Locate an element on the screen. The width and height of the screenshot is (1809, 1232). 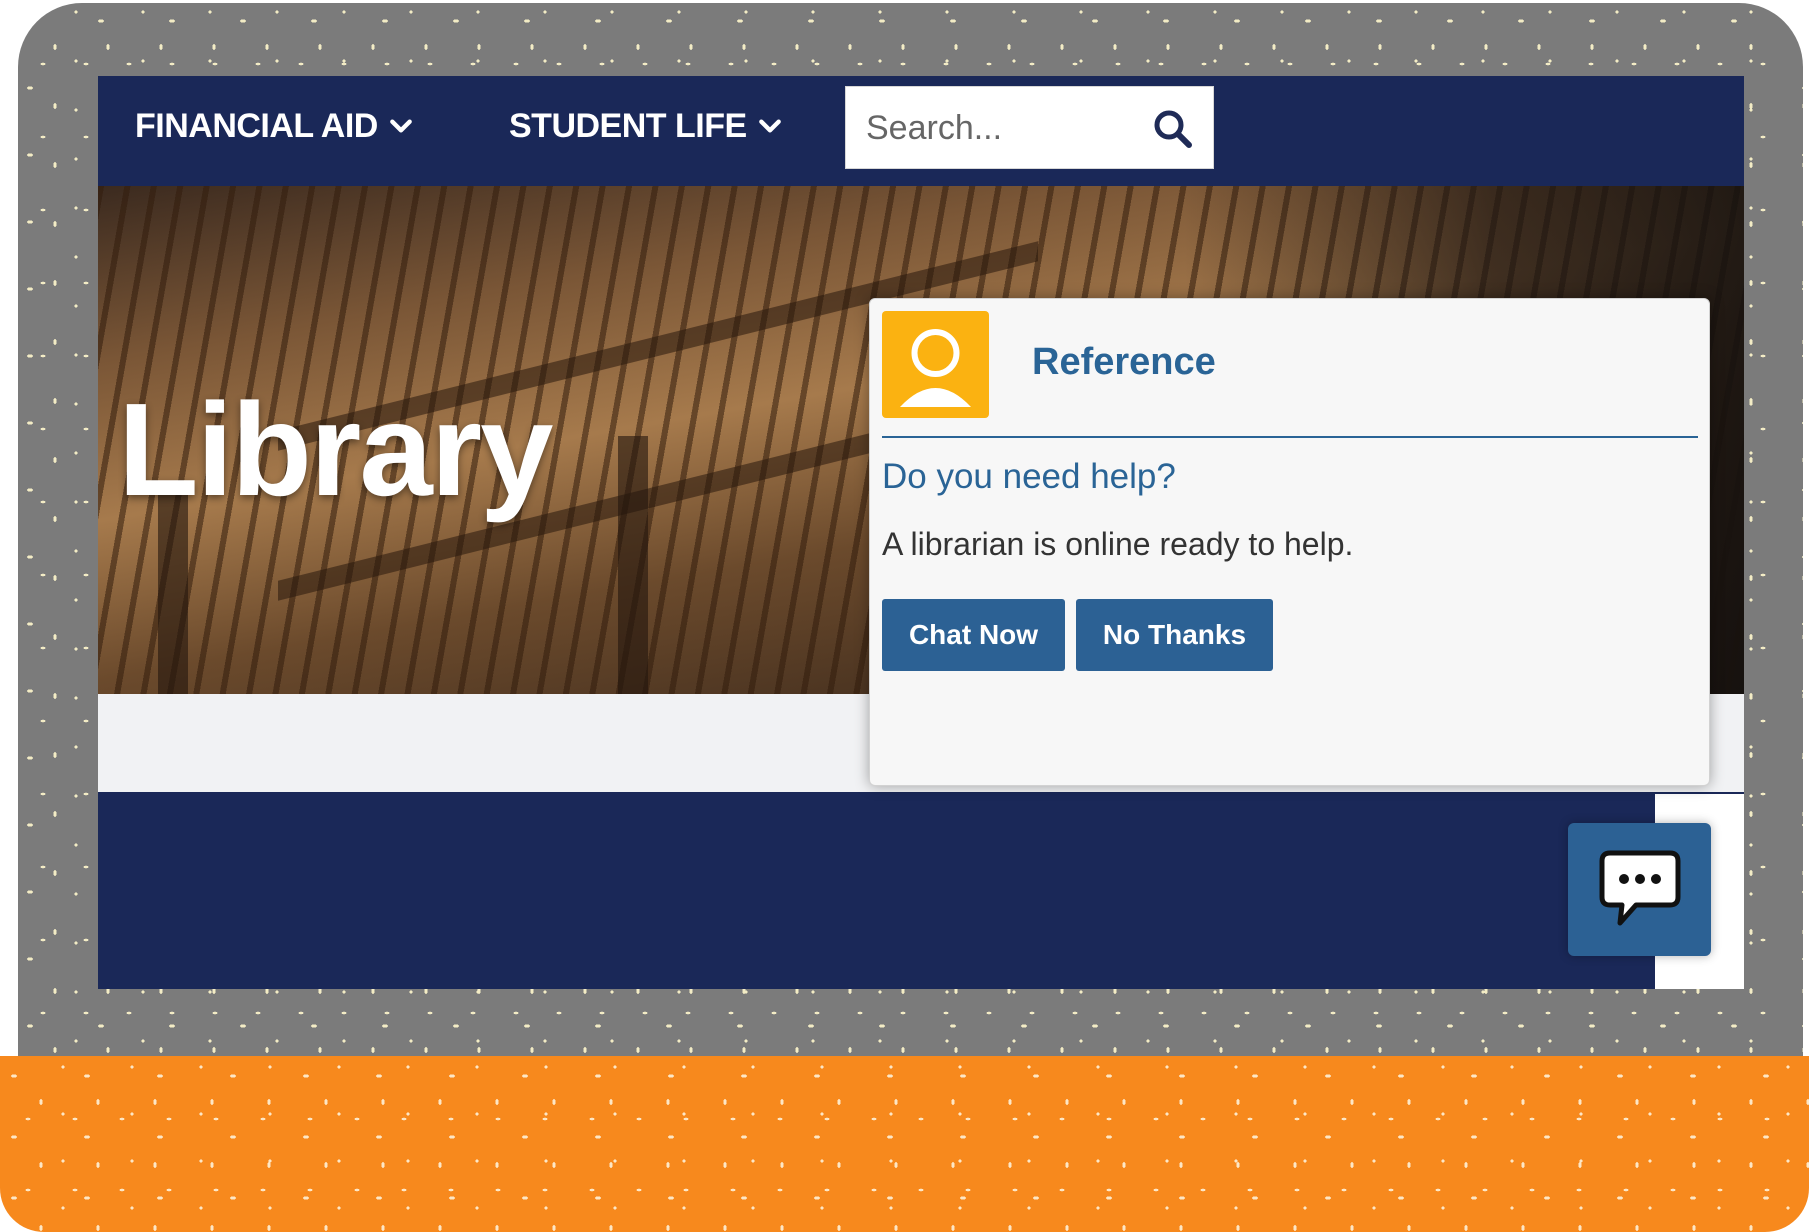
hero-column is located at coordinates (633, 565).